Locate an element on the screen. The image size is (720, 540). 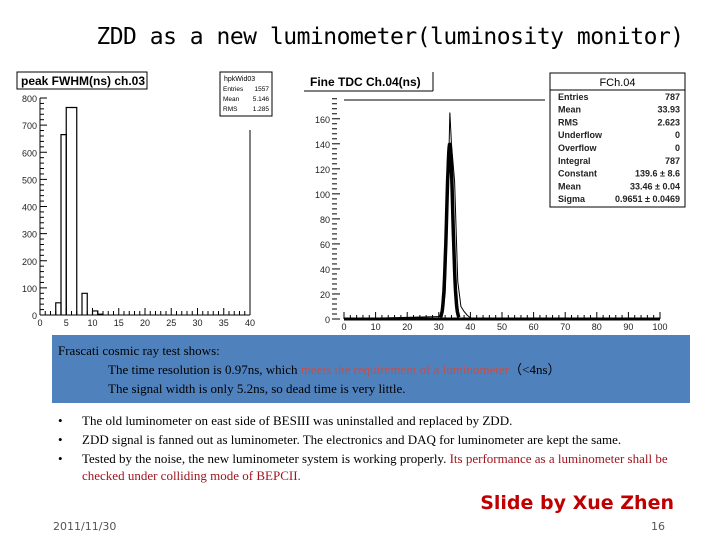
x-tick-label: 35 is located at coordinates (224, 323).